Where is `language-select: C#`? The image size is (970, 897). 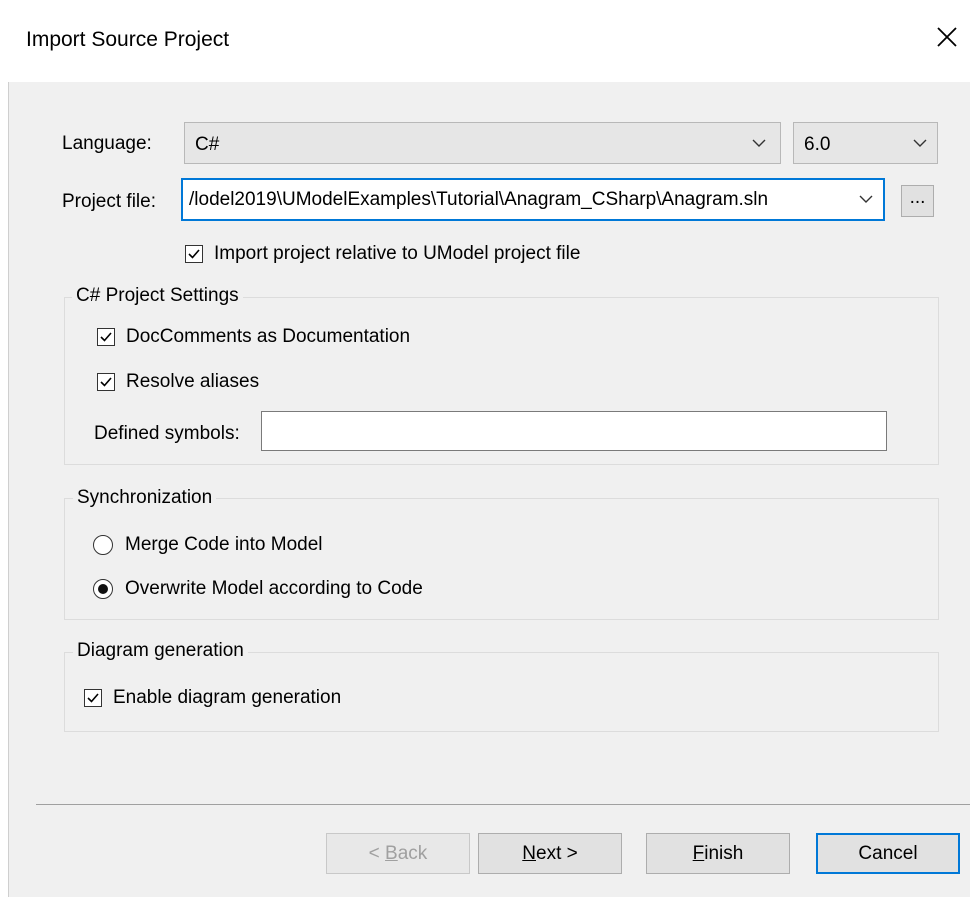 language-select: C# is located at coordinates (482, 143).